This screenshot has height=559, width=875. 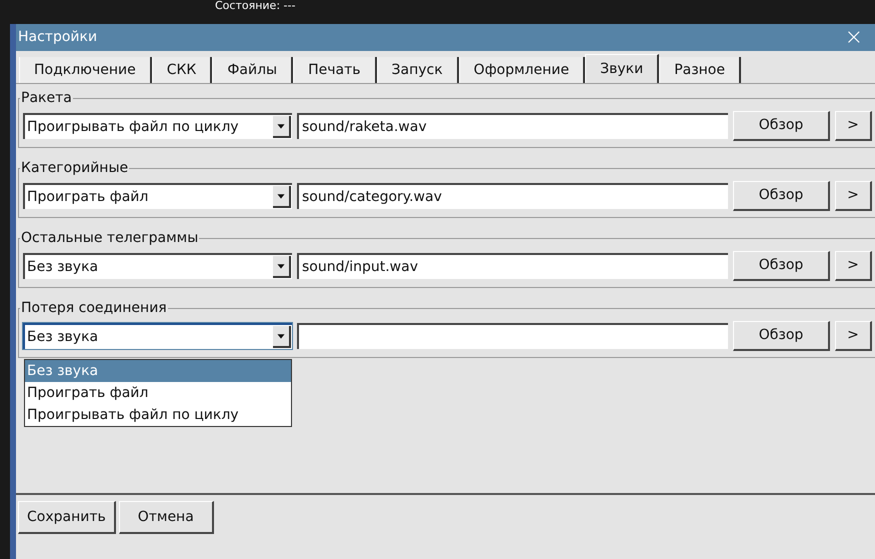 I want to click on file-path-field: sound/input.wav, so click(x=512, y=266).